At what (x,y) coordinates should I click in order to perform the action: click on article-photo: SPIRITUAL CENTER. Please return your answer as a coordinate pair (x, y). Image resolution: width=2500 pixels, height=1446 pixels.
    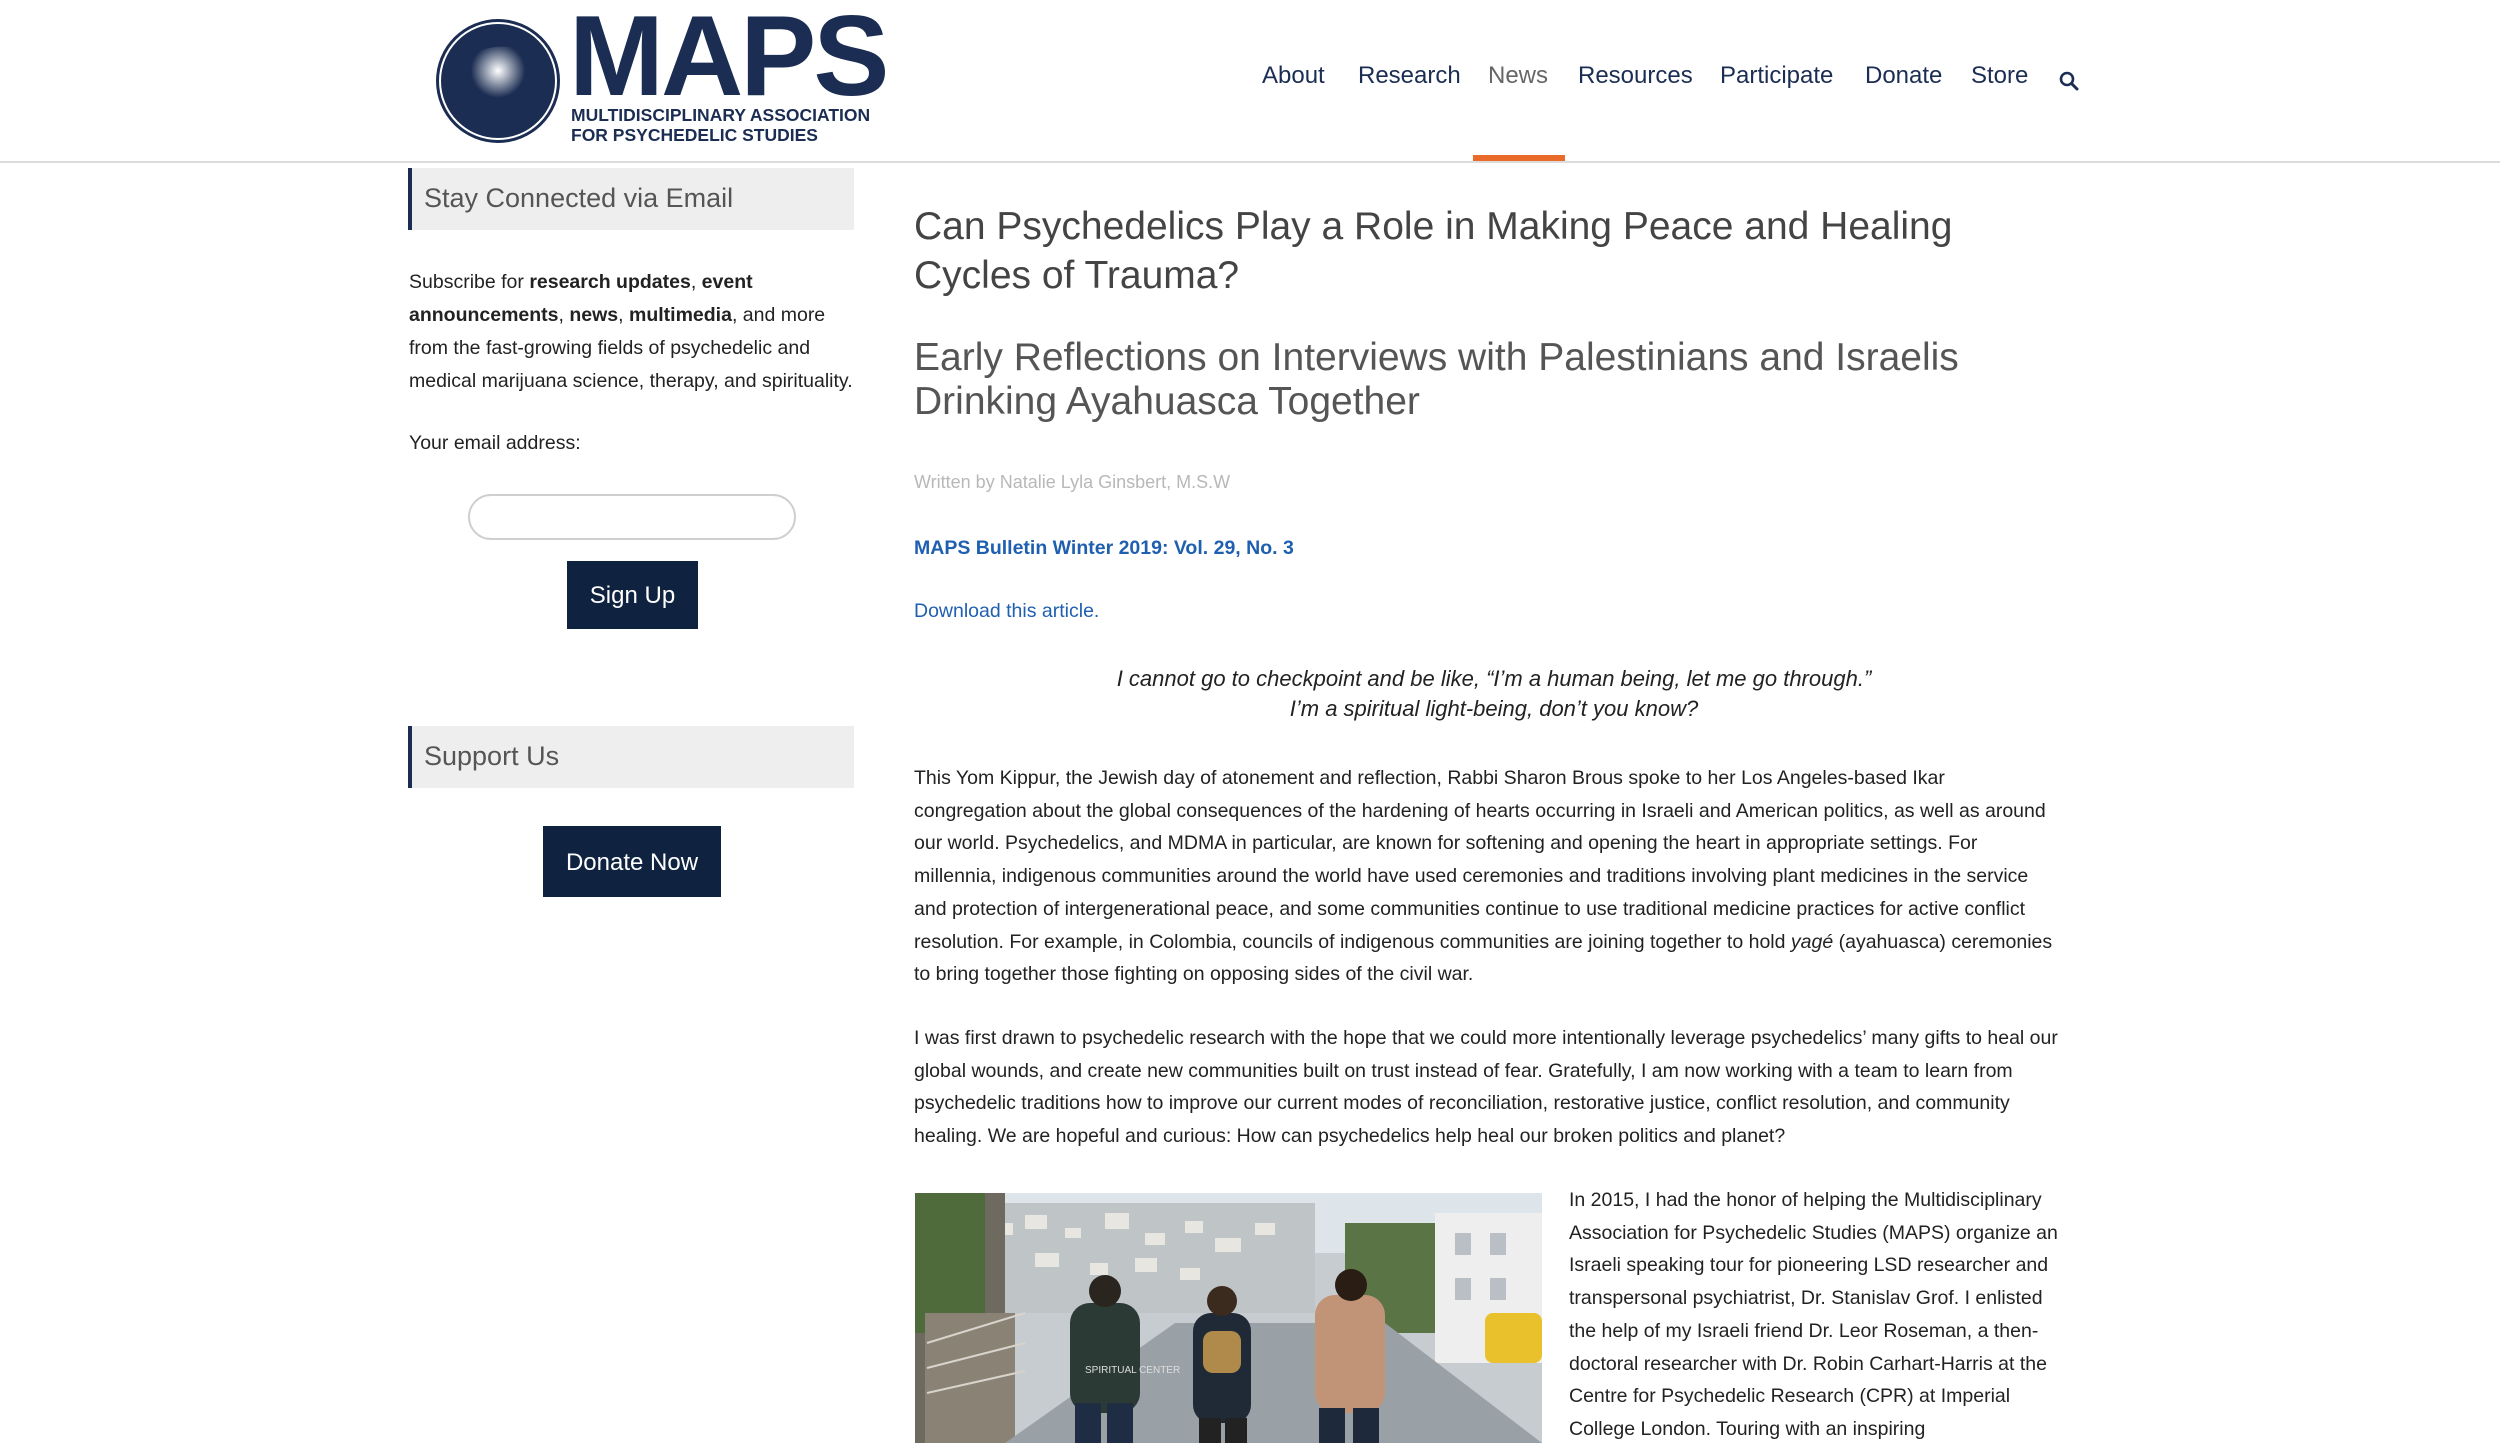
    Looking at the image, I should click on (1228, 1318).